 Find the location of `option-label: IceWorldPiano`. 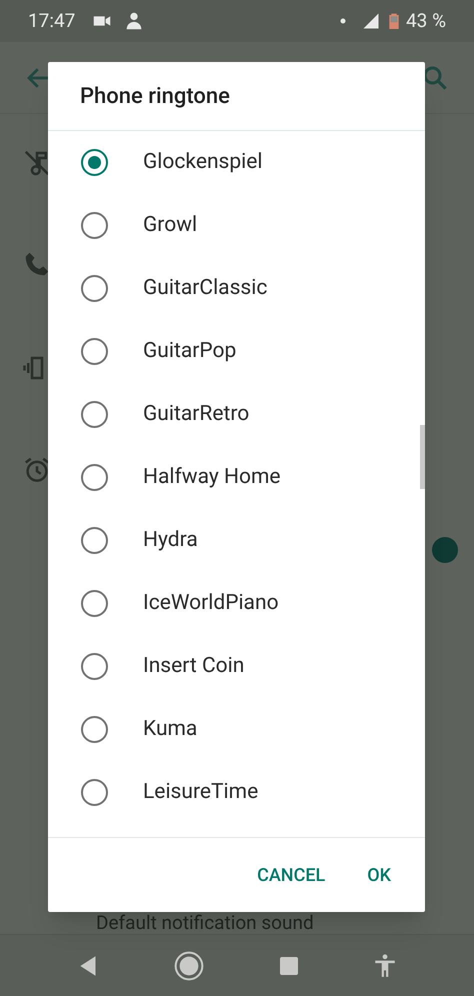

option-label: IceWorldPiano is located at coordinates (211, 603).